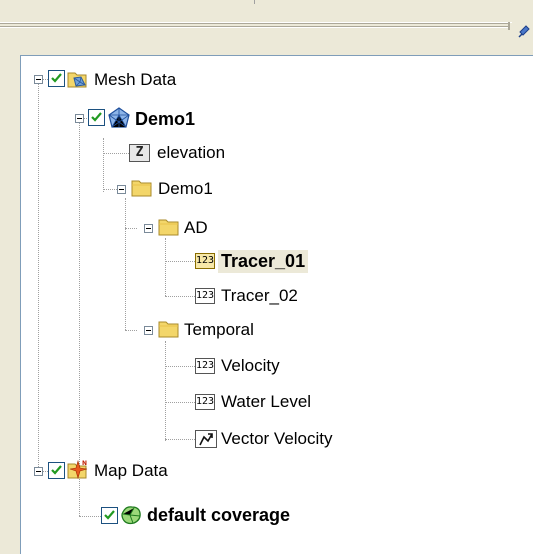 The image size is (533, 554). I want to click on expand-map-data, so click(38, 471).